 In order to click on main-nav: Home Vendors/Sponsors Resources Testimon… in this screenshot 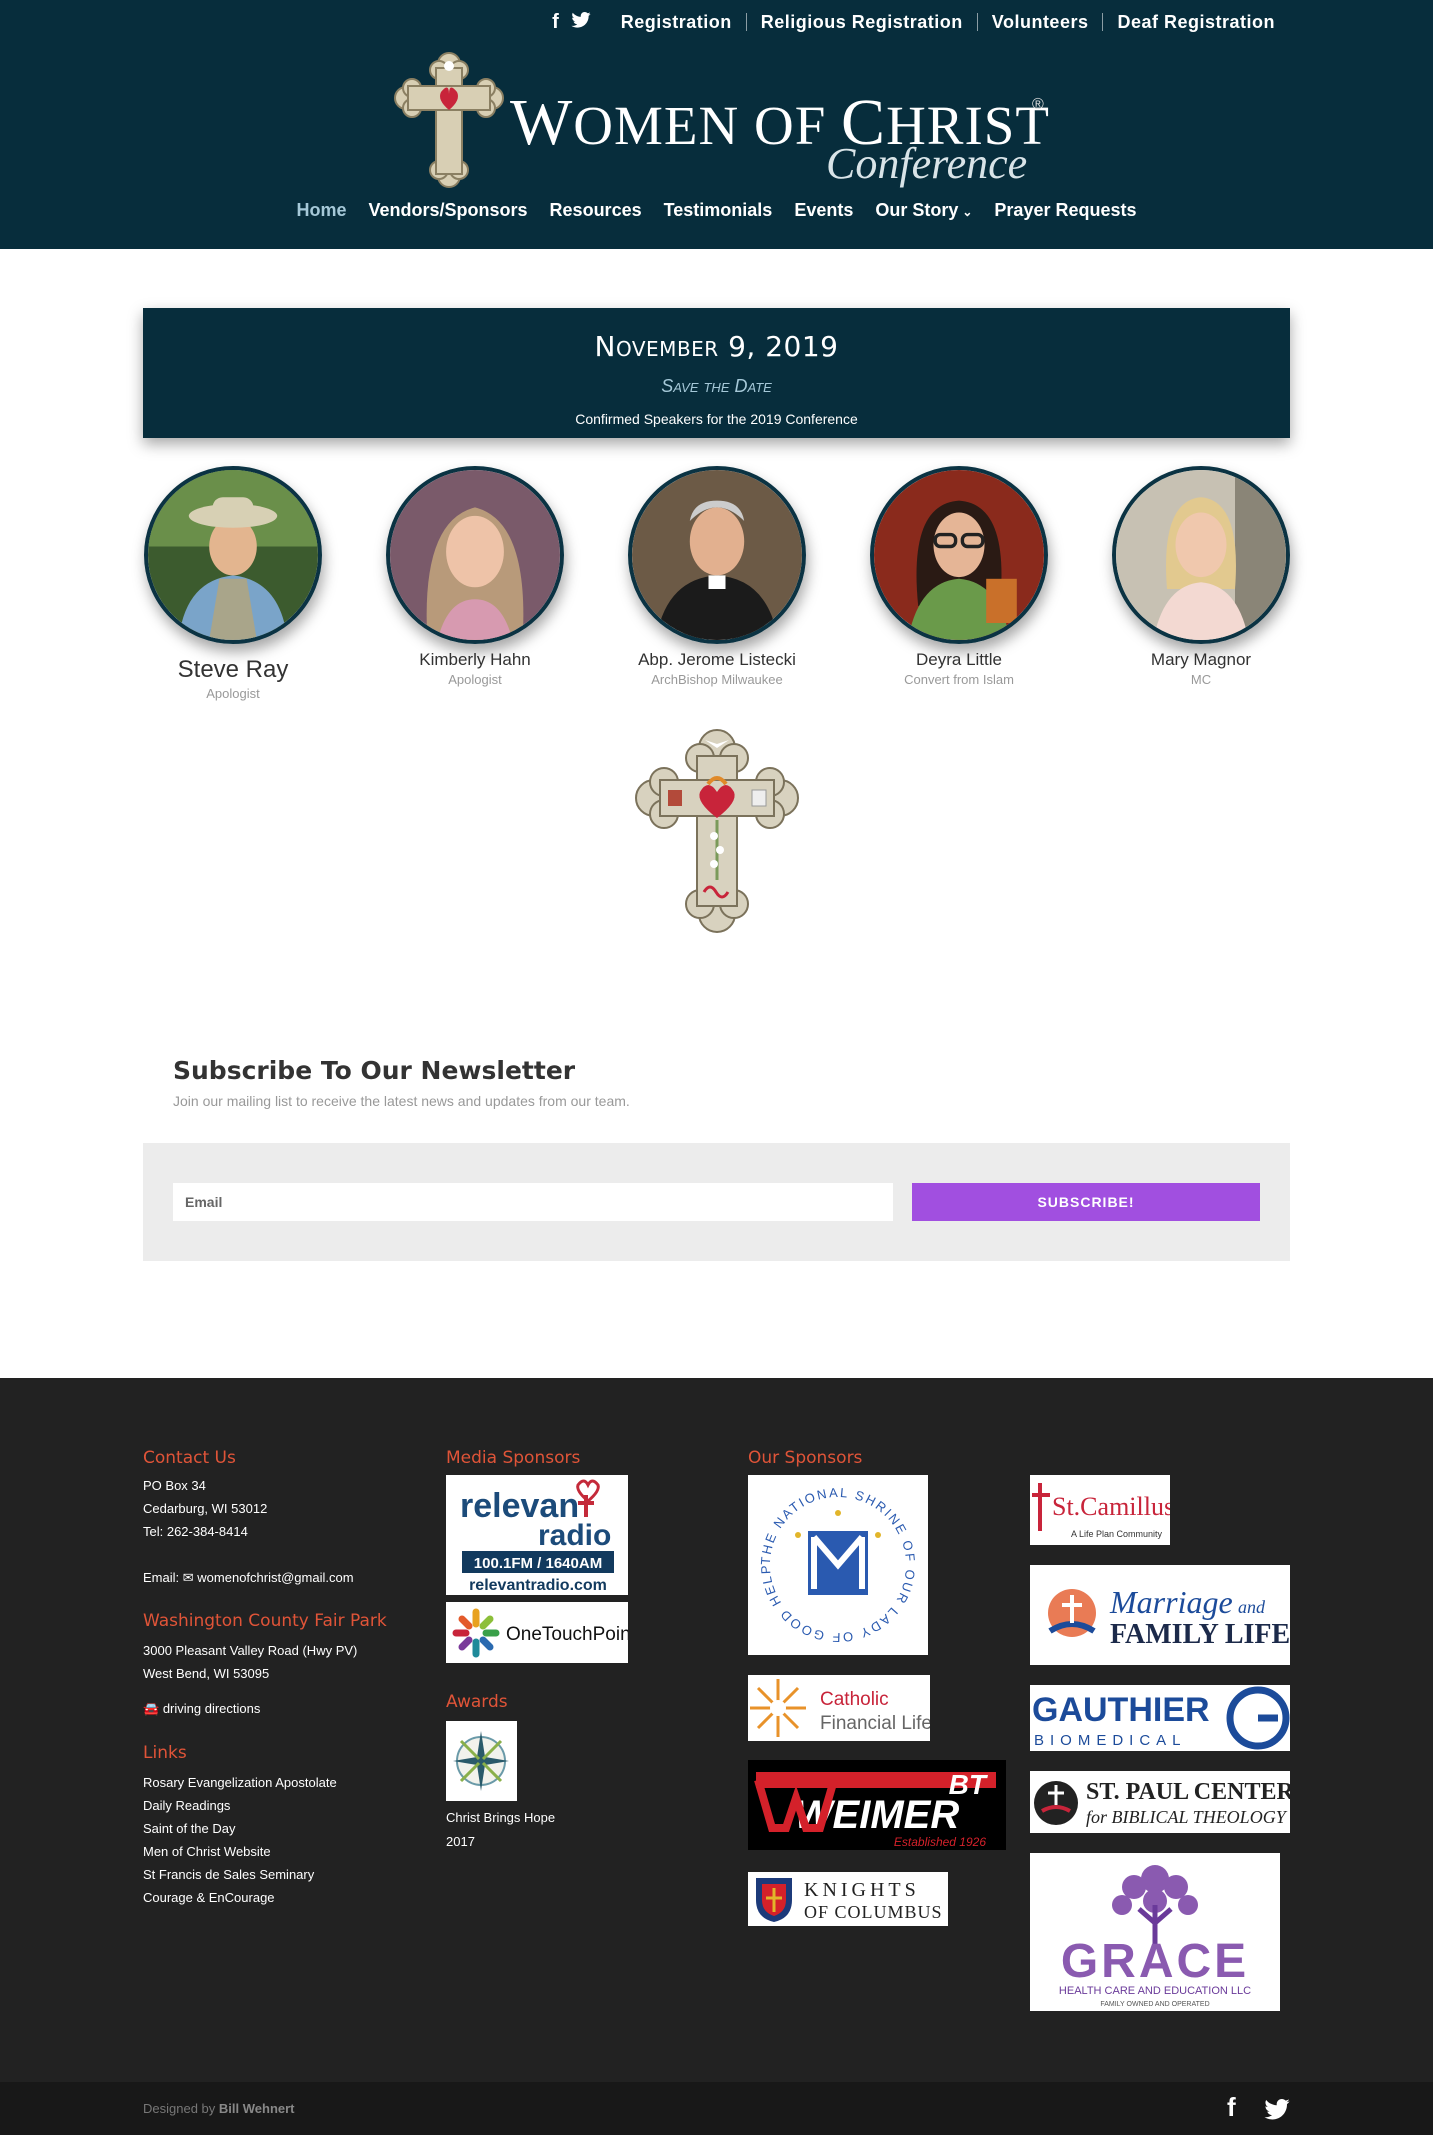, I will do `click(716, 210)`.